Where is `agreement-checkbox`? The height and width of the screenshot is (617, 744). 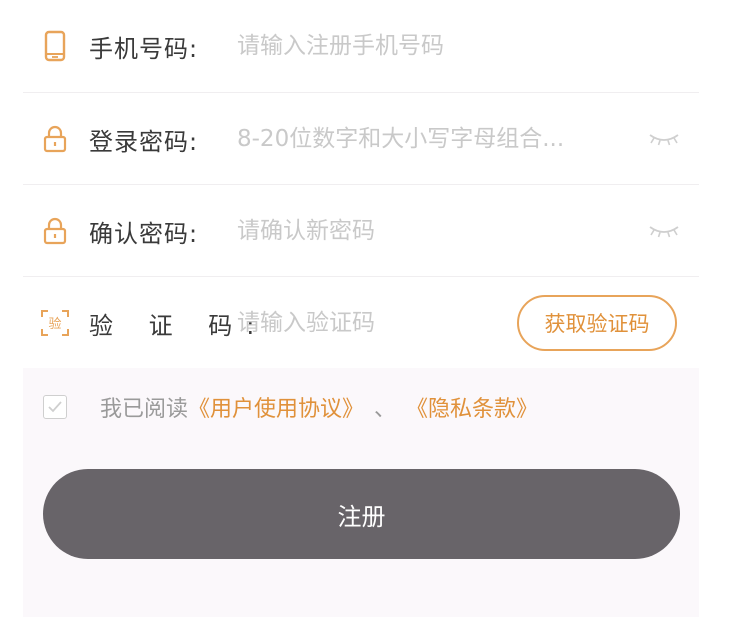 agreement-checkbox is located at coordinates (55, 407).